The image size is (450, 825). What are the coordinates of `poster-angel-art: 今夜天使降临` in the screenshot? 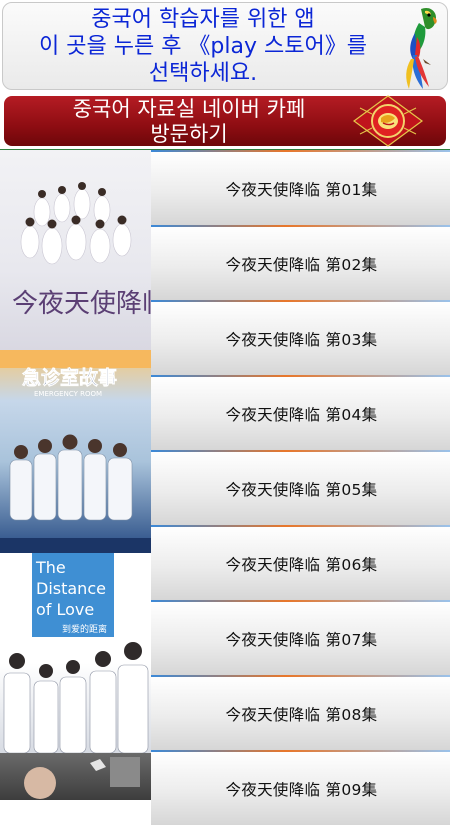 It's located at (81, 250).